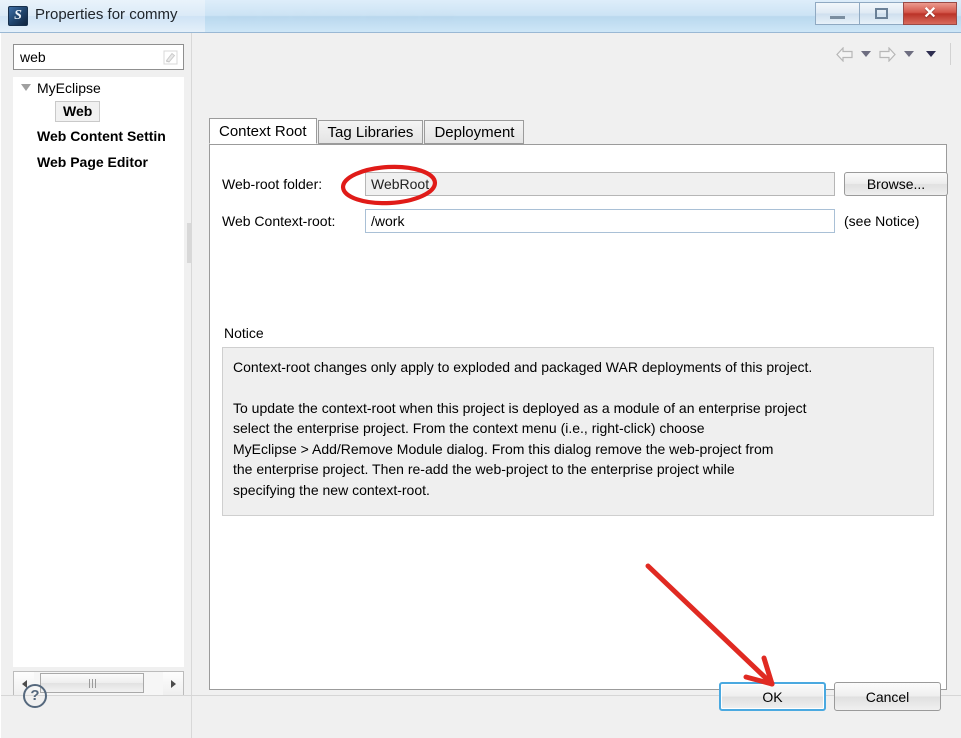 Image resolution: width=961 pixels, height=738 pixels. Describe the element at coordinates (866, 54) in the screenshot. I see `back-dropdown-icon` at that location.